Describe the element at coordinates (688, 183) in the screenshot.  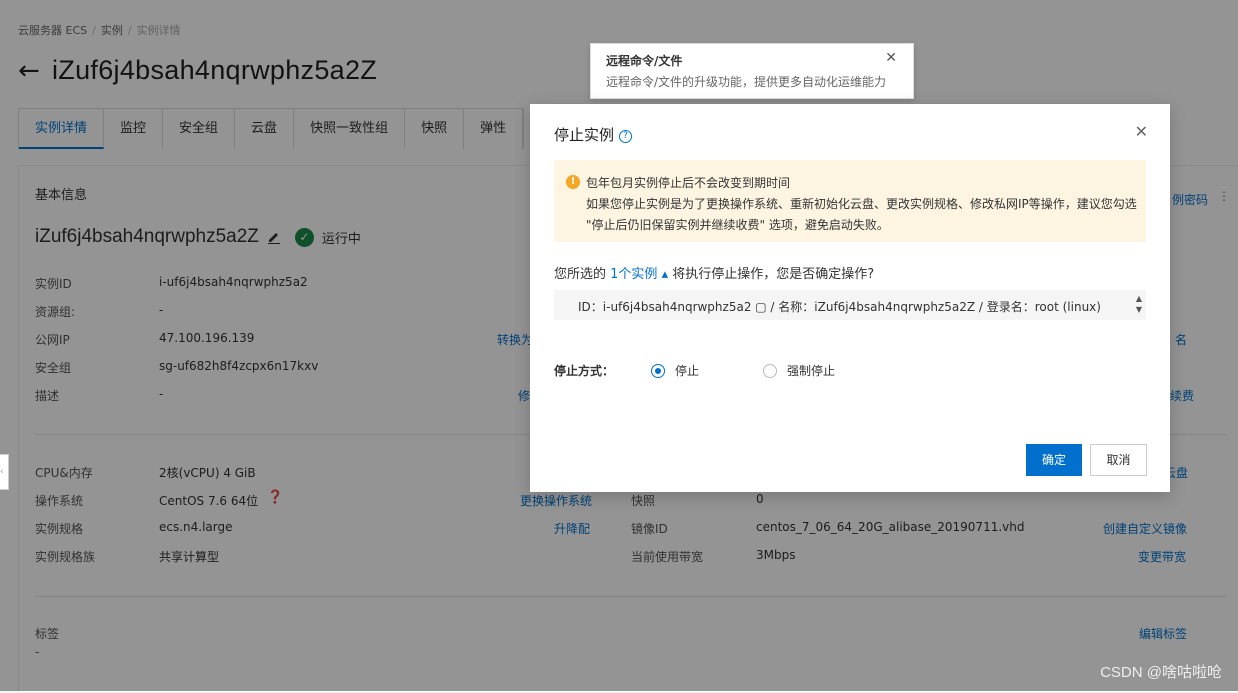
I see `warning-line: 包年包月实例停止后不会改变到期时间` at that location.